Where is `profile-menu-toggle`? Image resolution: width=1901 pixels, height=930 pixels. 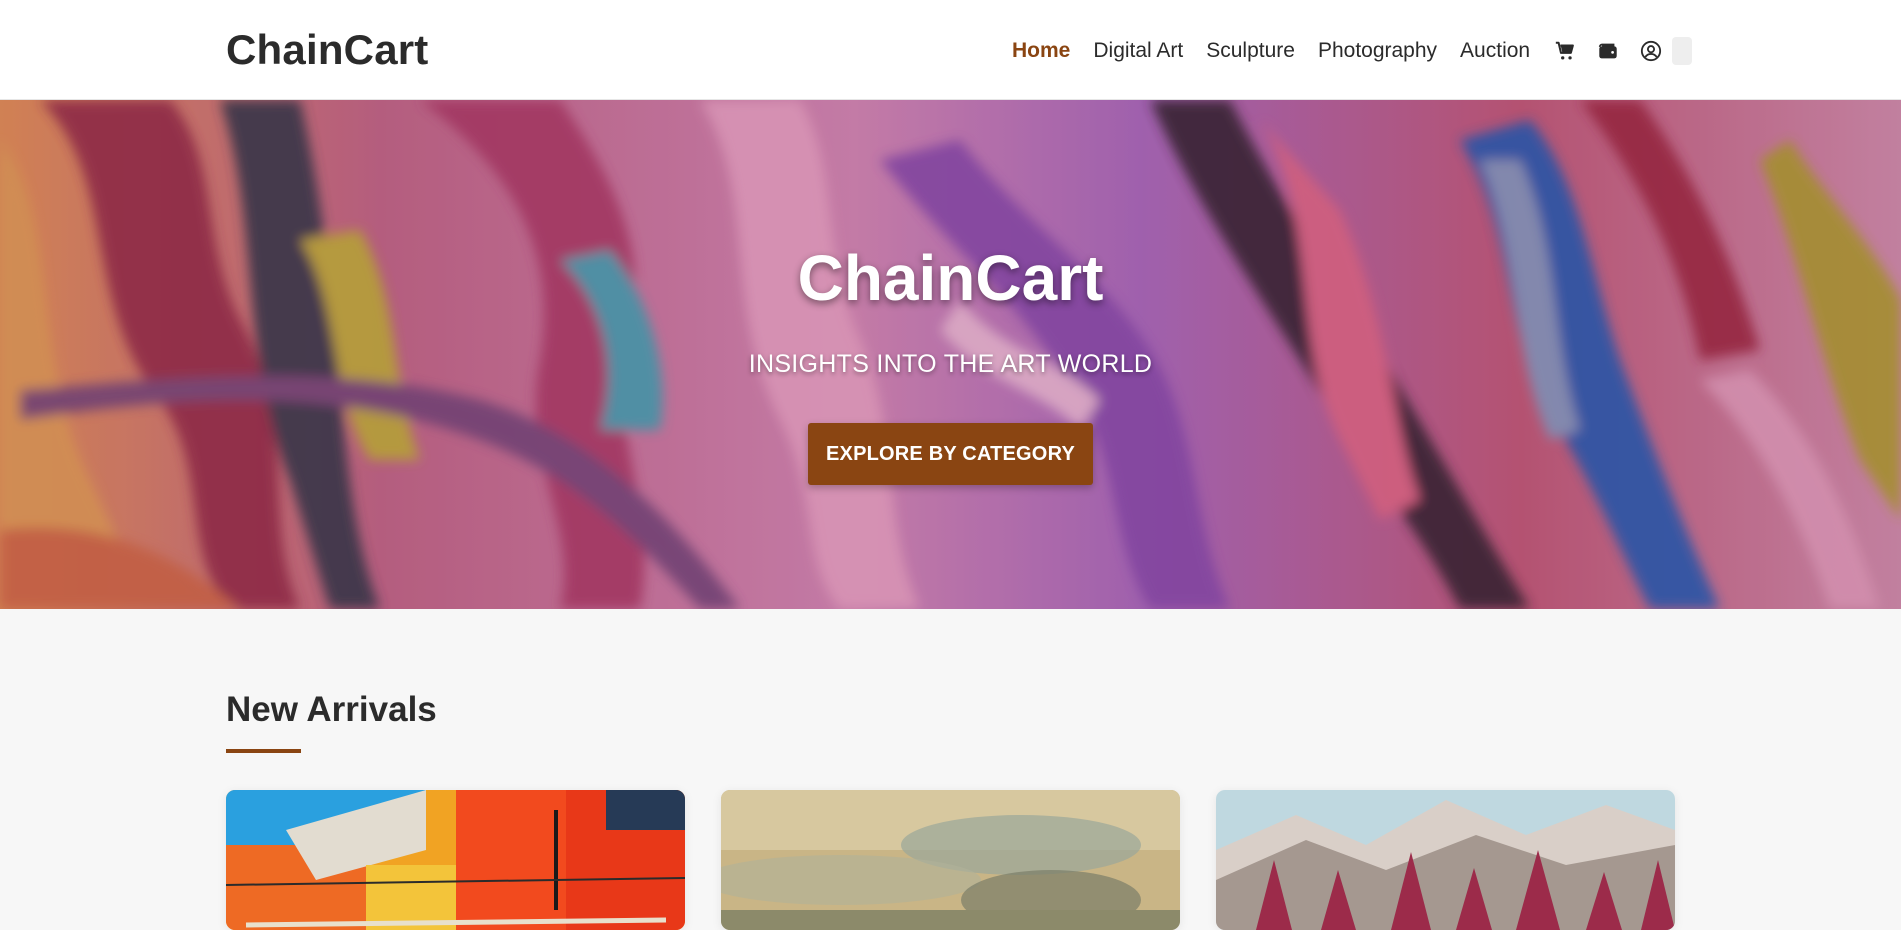 profile-menu-toggle is located at coordinates (1682, 51).